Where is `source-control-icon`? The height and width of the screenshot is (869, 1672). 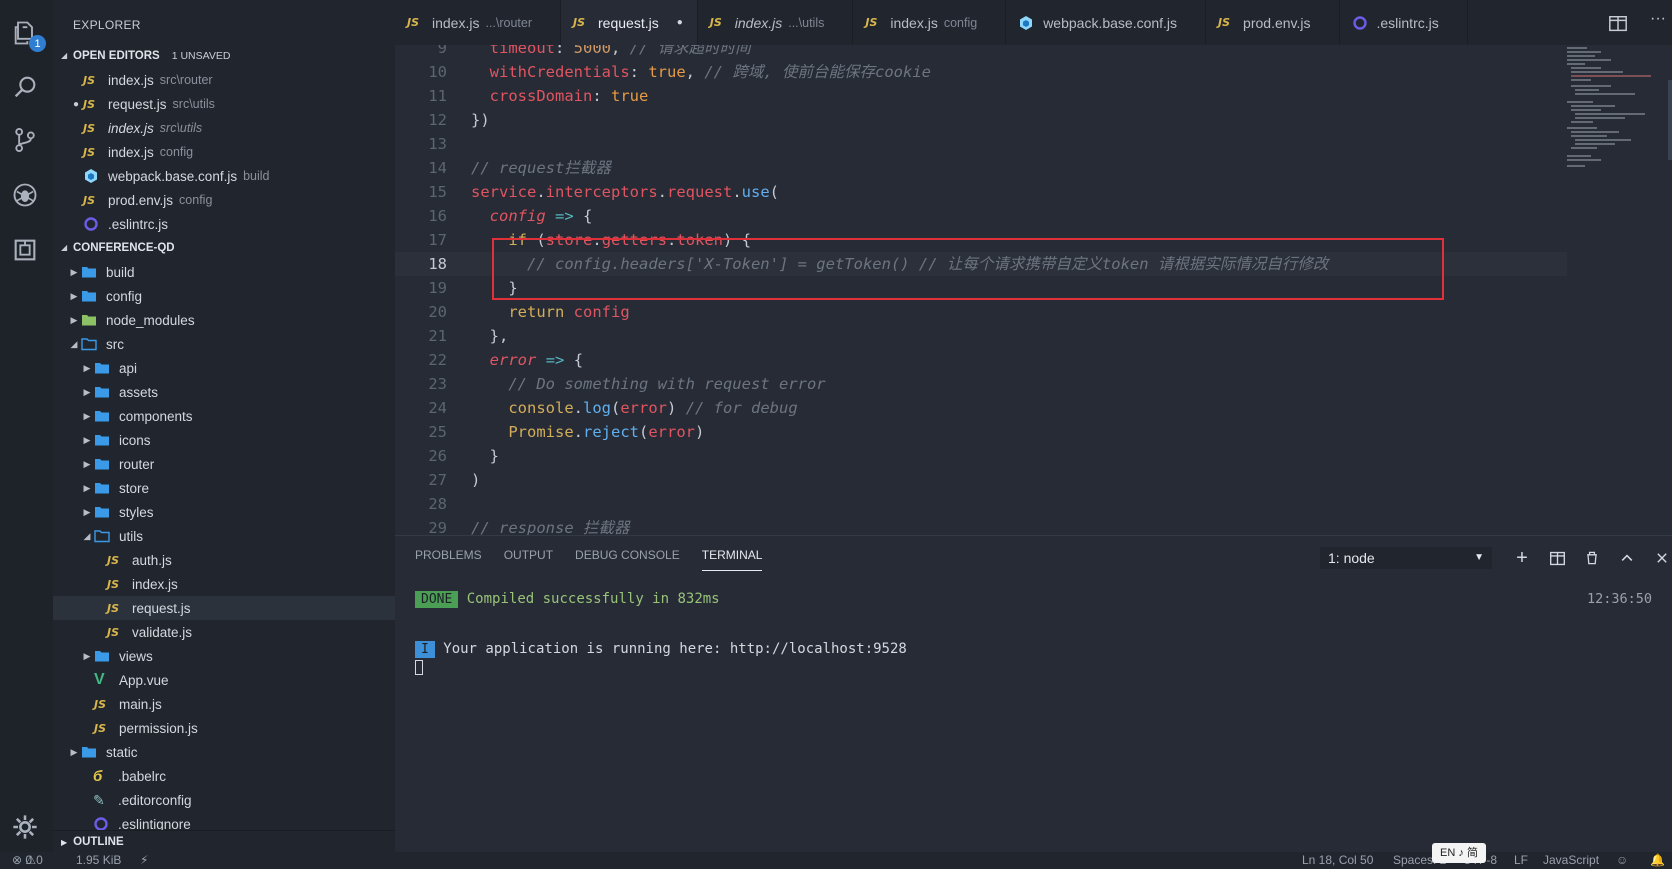
source-control-icon is located at coordinates (25, 140).